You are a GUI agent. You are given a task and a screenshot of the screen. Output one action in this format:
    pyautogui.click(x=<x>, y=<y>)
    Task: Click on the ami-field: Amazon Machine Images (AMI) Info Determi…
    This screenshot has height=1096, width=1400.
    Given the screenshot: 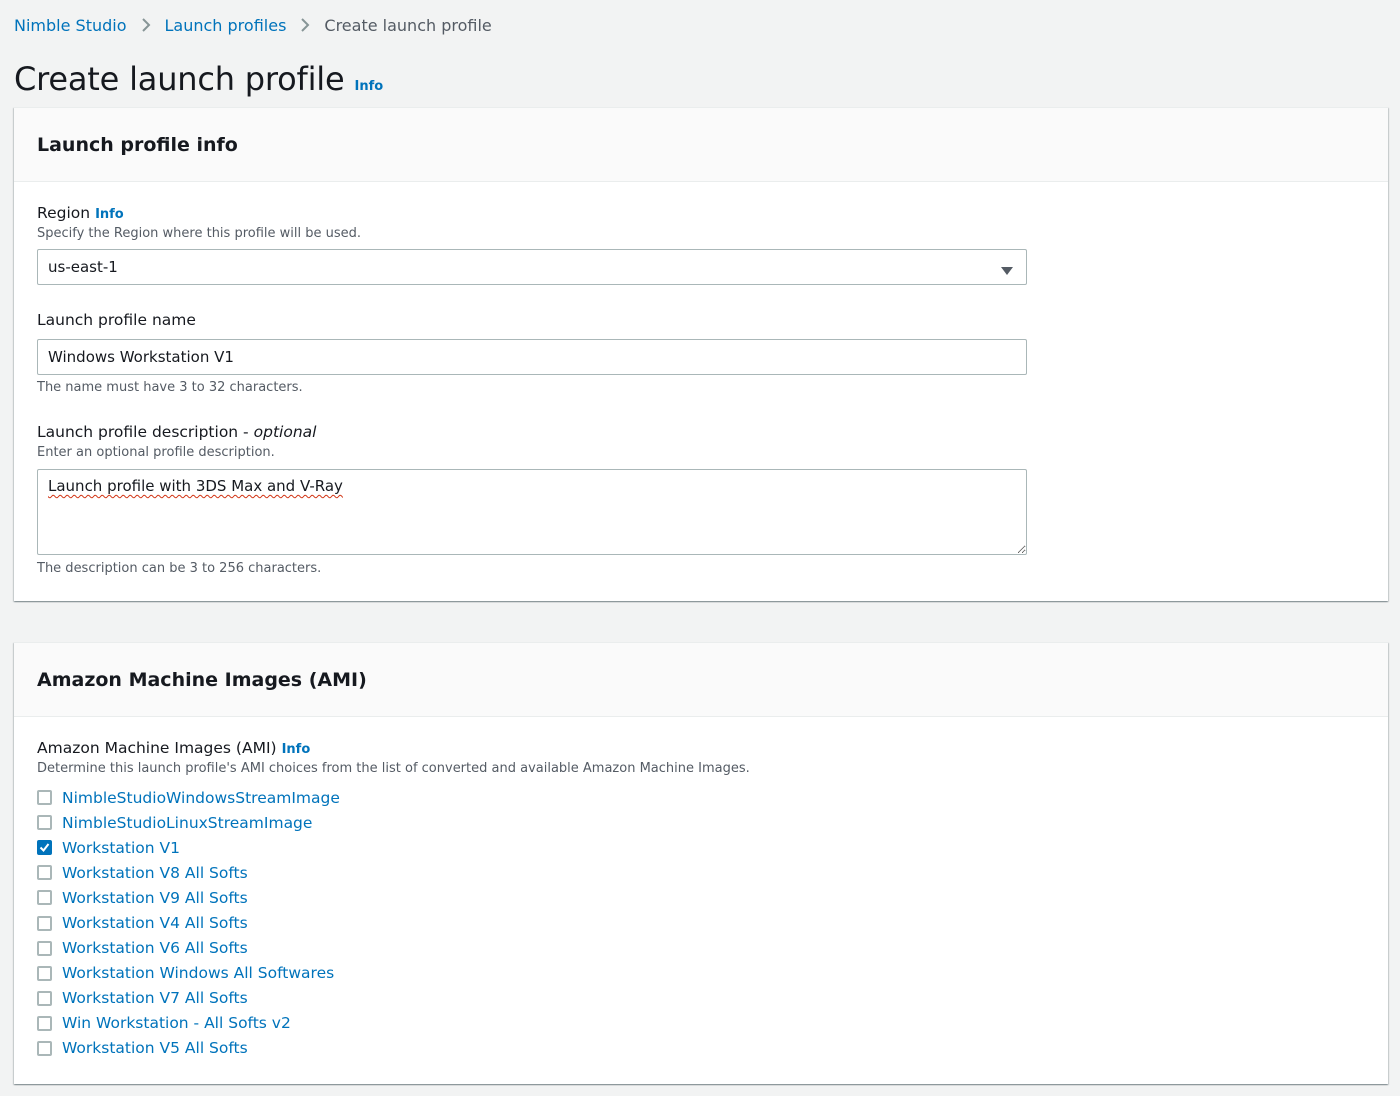 What is the action you would take?
    pyautogui.click(x=393, y=757)
    